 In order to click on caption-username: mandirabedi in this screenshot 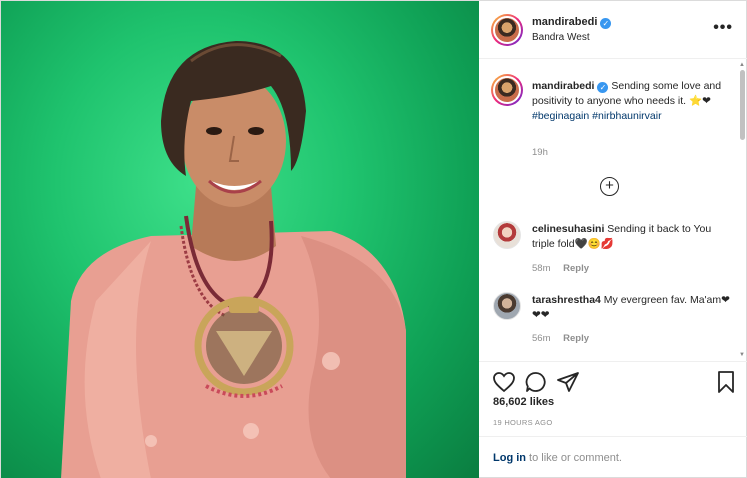, I will do `click(563, 86)`.